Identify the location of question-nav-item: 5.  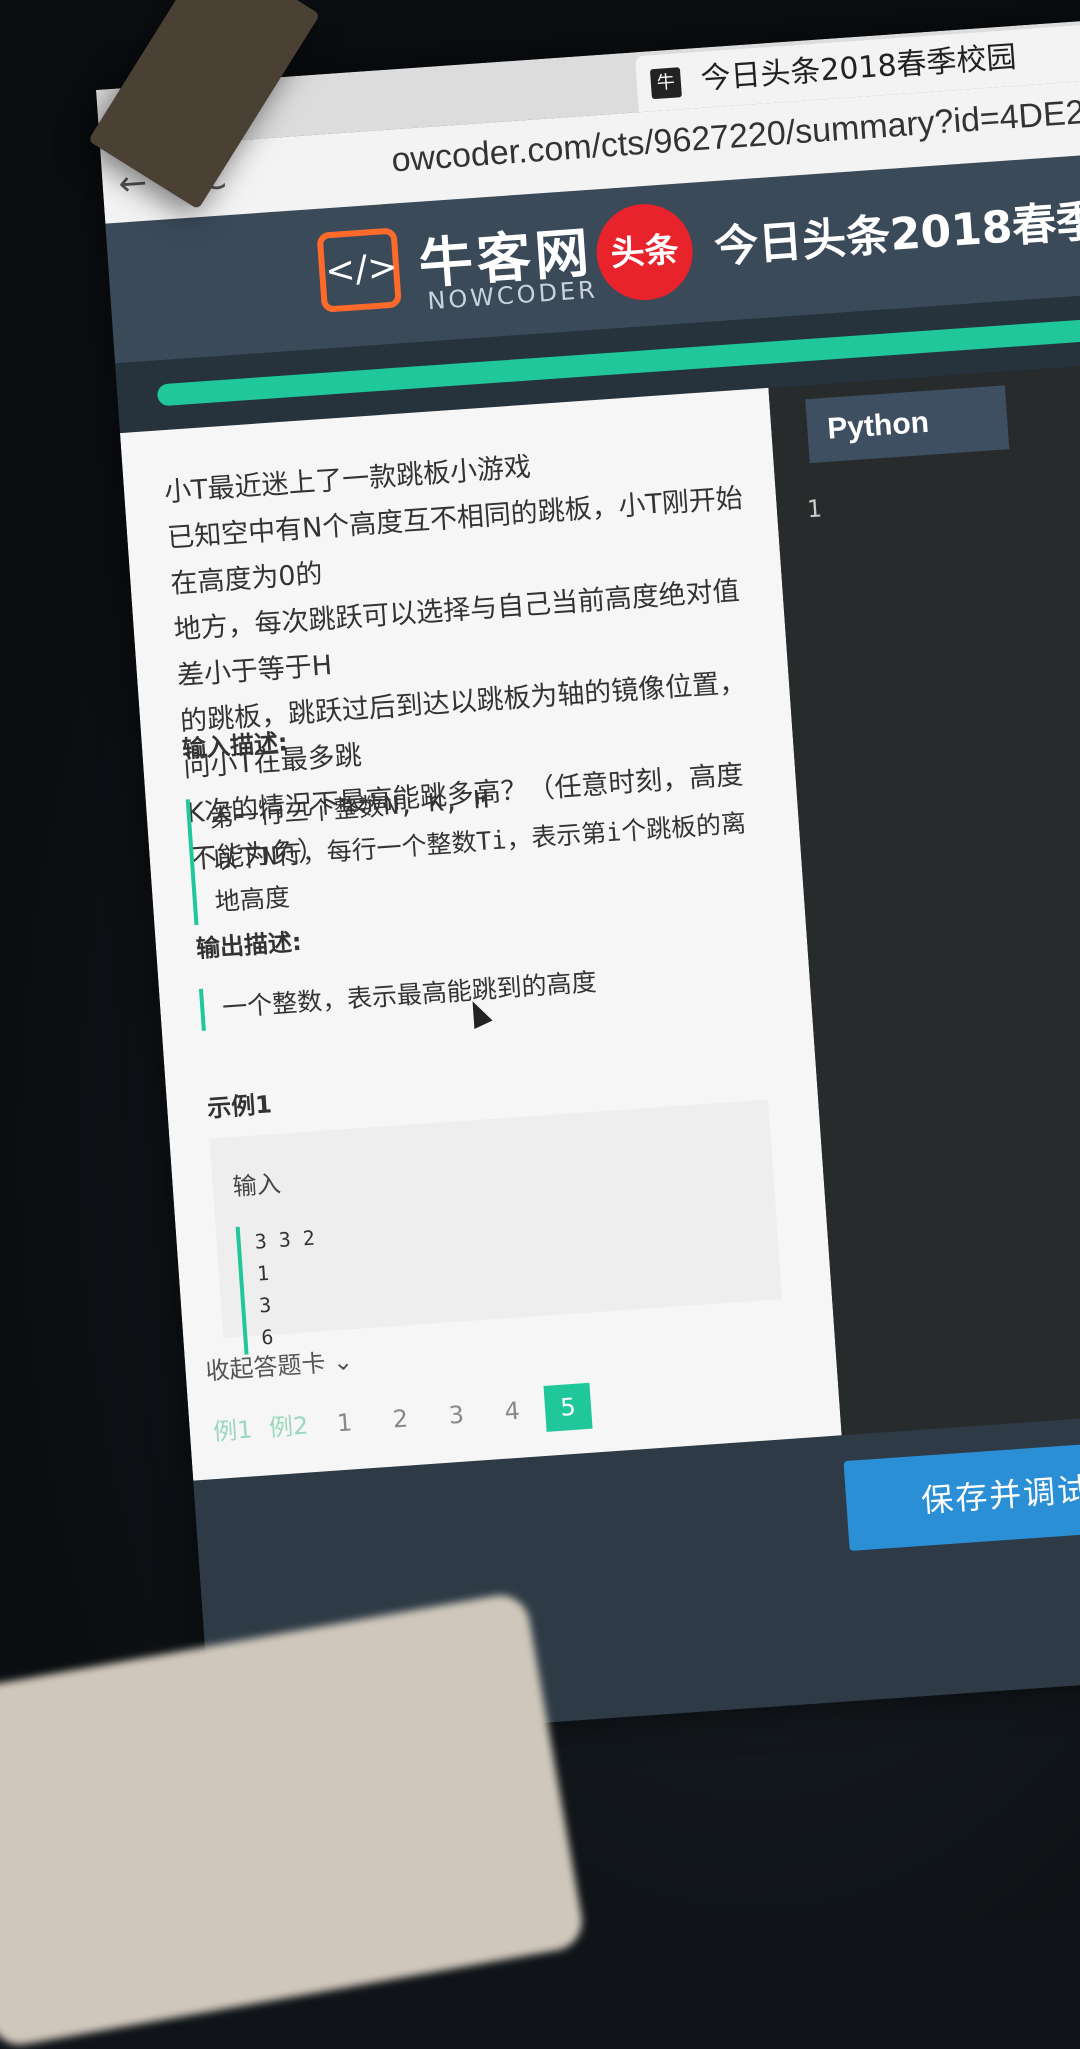
(568, 1407).